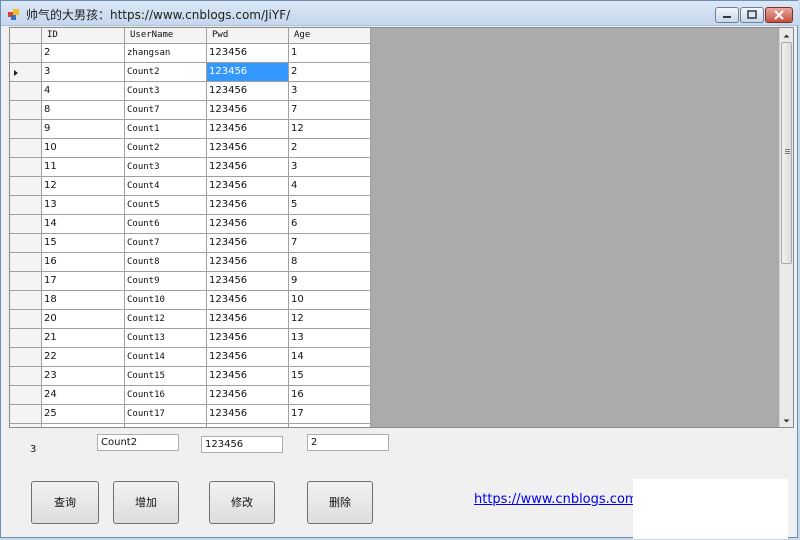 The height and width of the screenshot is (540, 800). What do you see at coordinates (83, 357) in the screenshot?
I see `cell-id: 22` at bounding box center [83, 357].